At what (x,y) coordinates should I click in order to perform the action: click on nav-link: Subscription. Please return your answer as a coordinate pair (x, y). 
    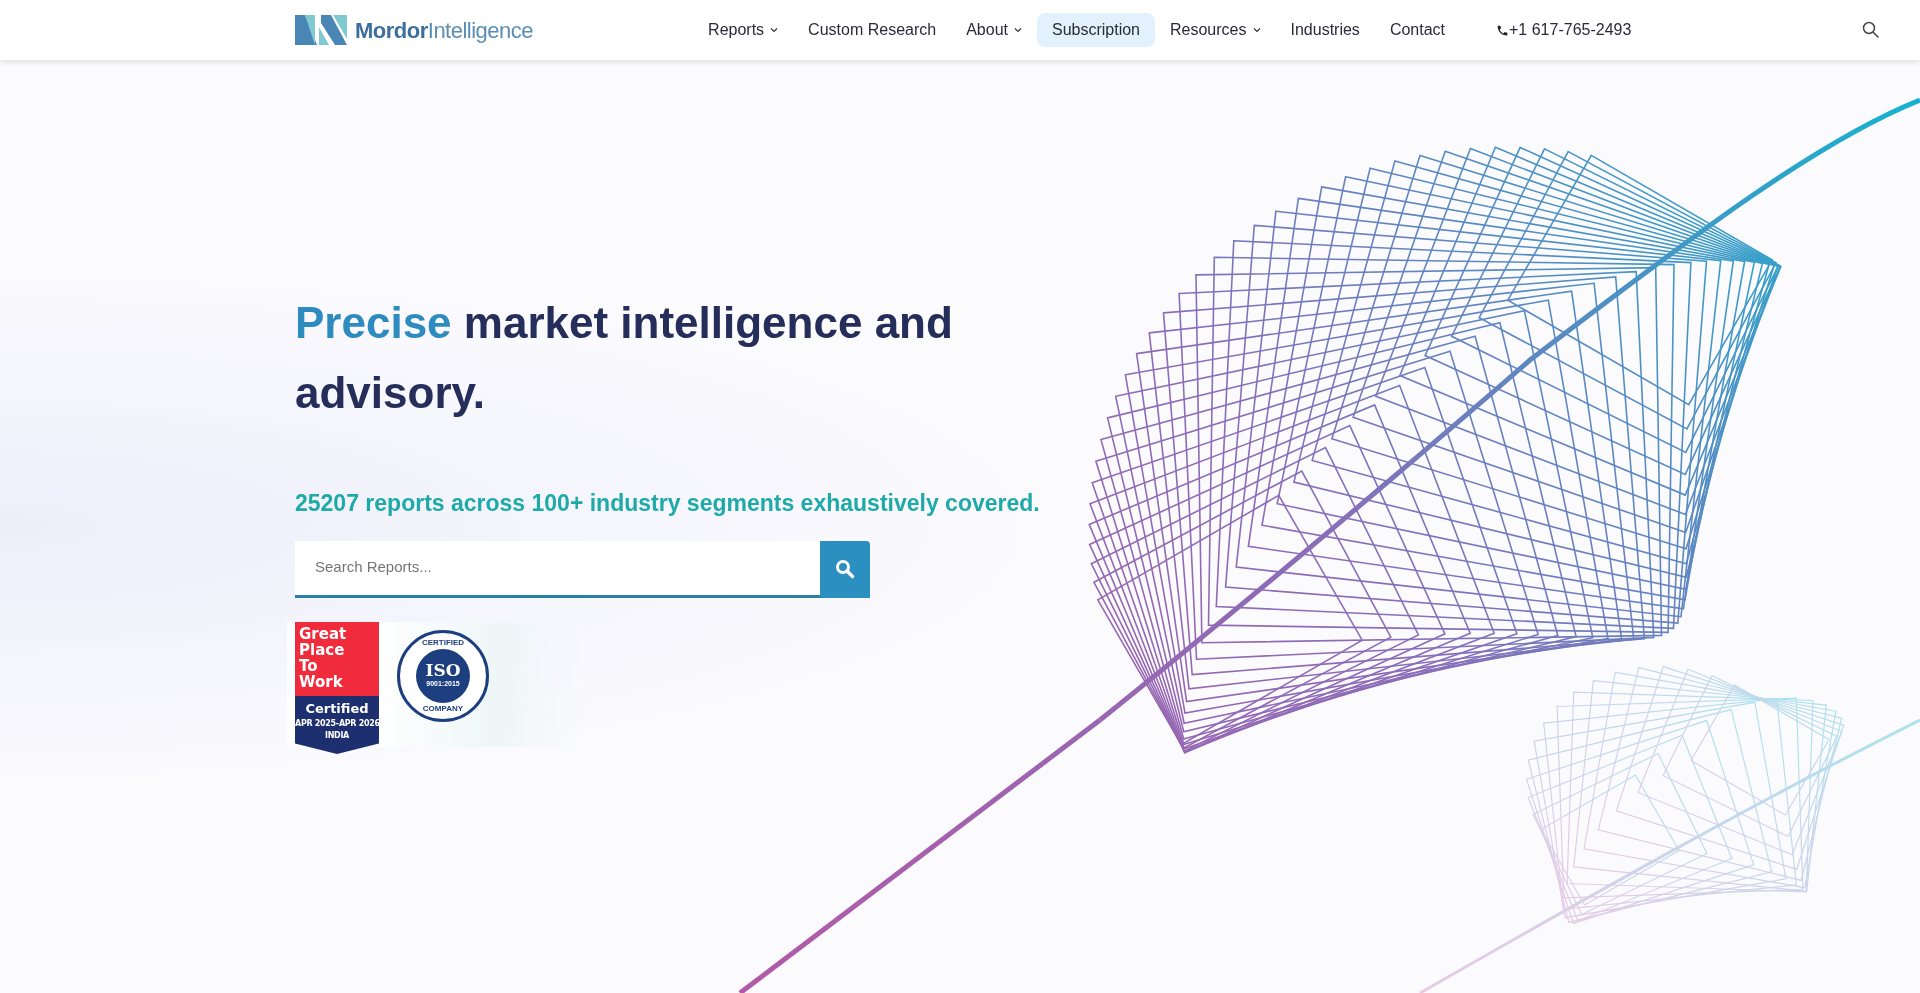
    Looking at the image, I should click on (1095, 30).